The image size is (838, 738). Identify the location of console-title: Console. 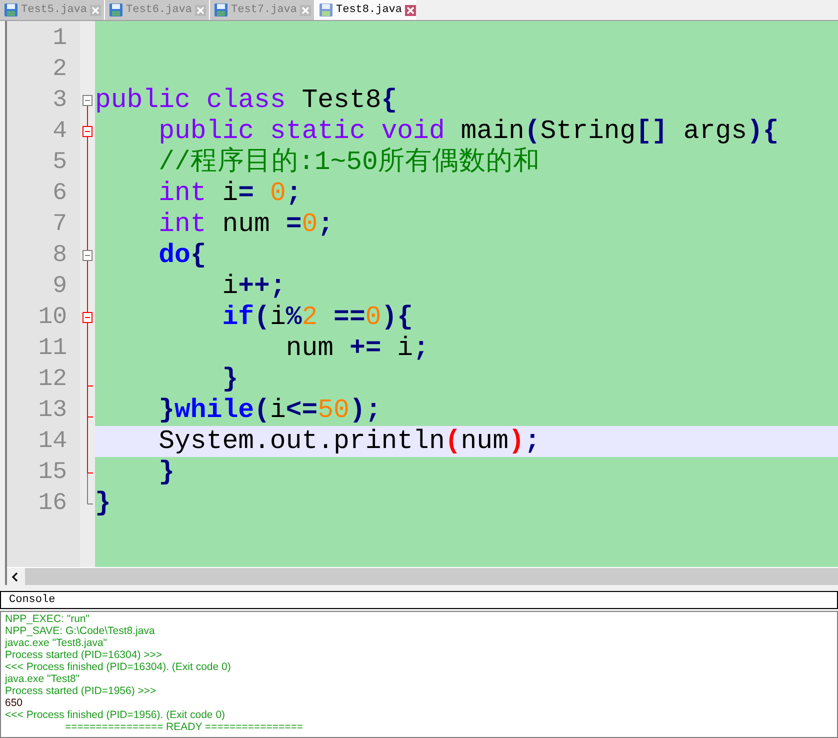
(32, 600).